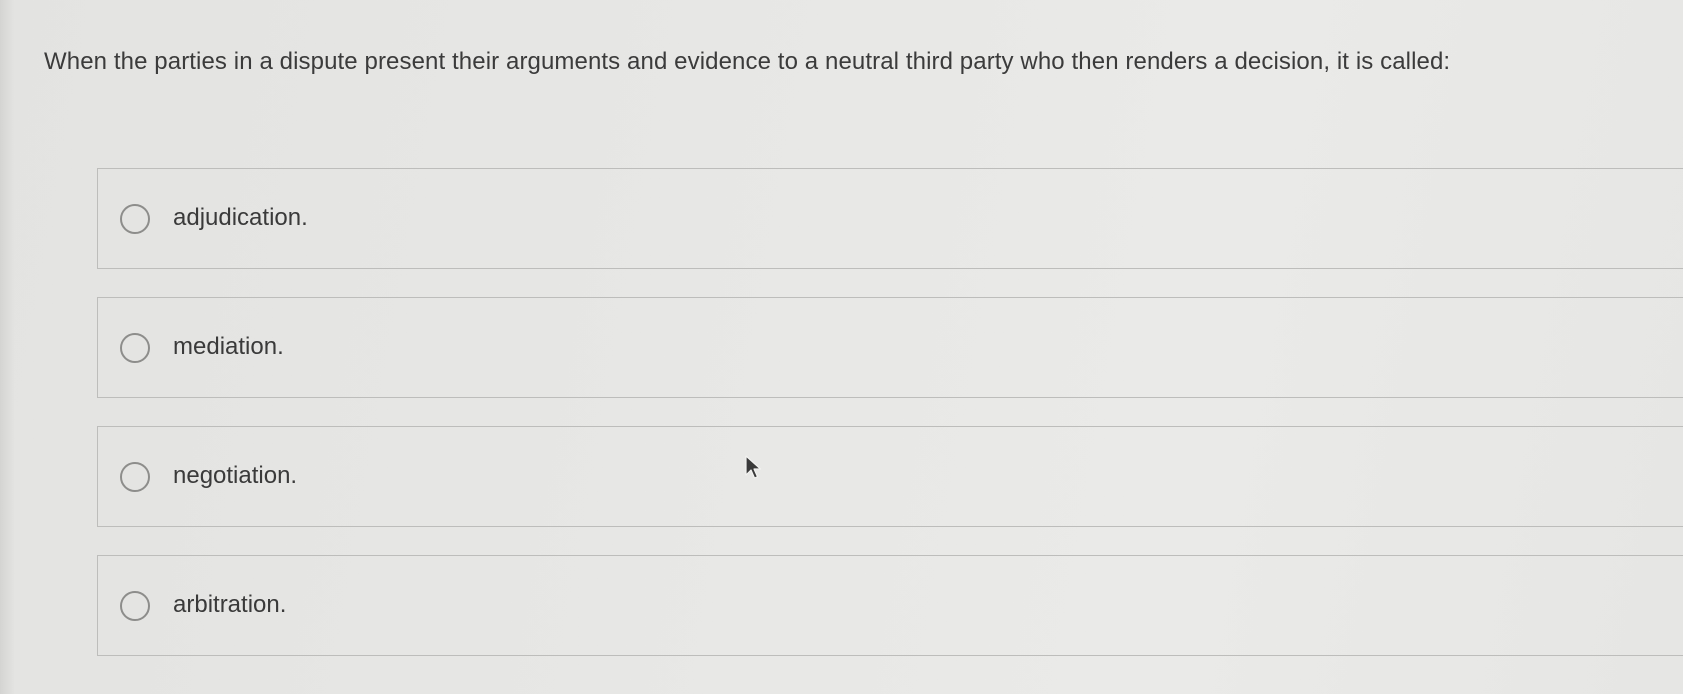 This screenshot has width=1683, height=694. Describe the element at coordinates (235, 475) in the screenshot. I see `answer-option-label: negotiation.` at that location.